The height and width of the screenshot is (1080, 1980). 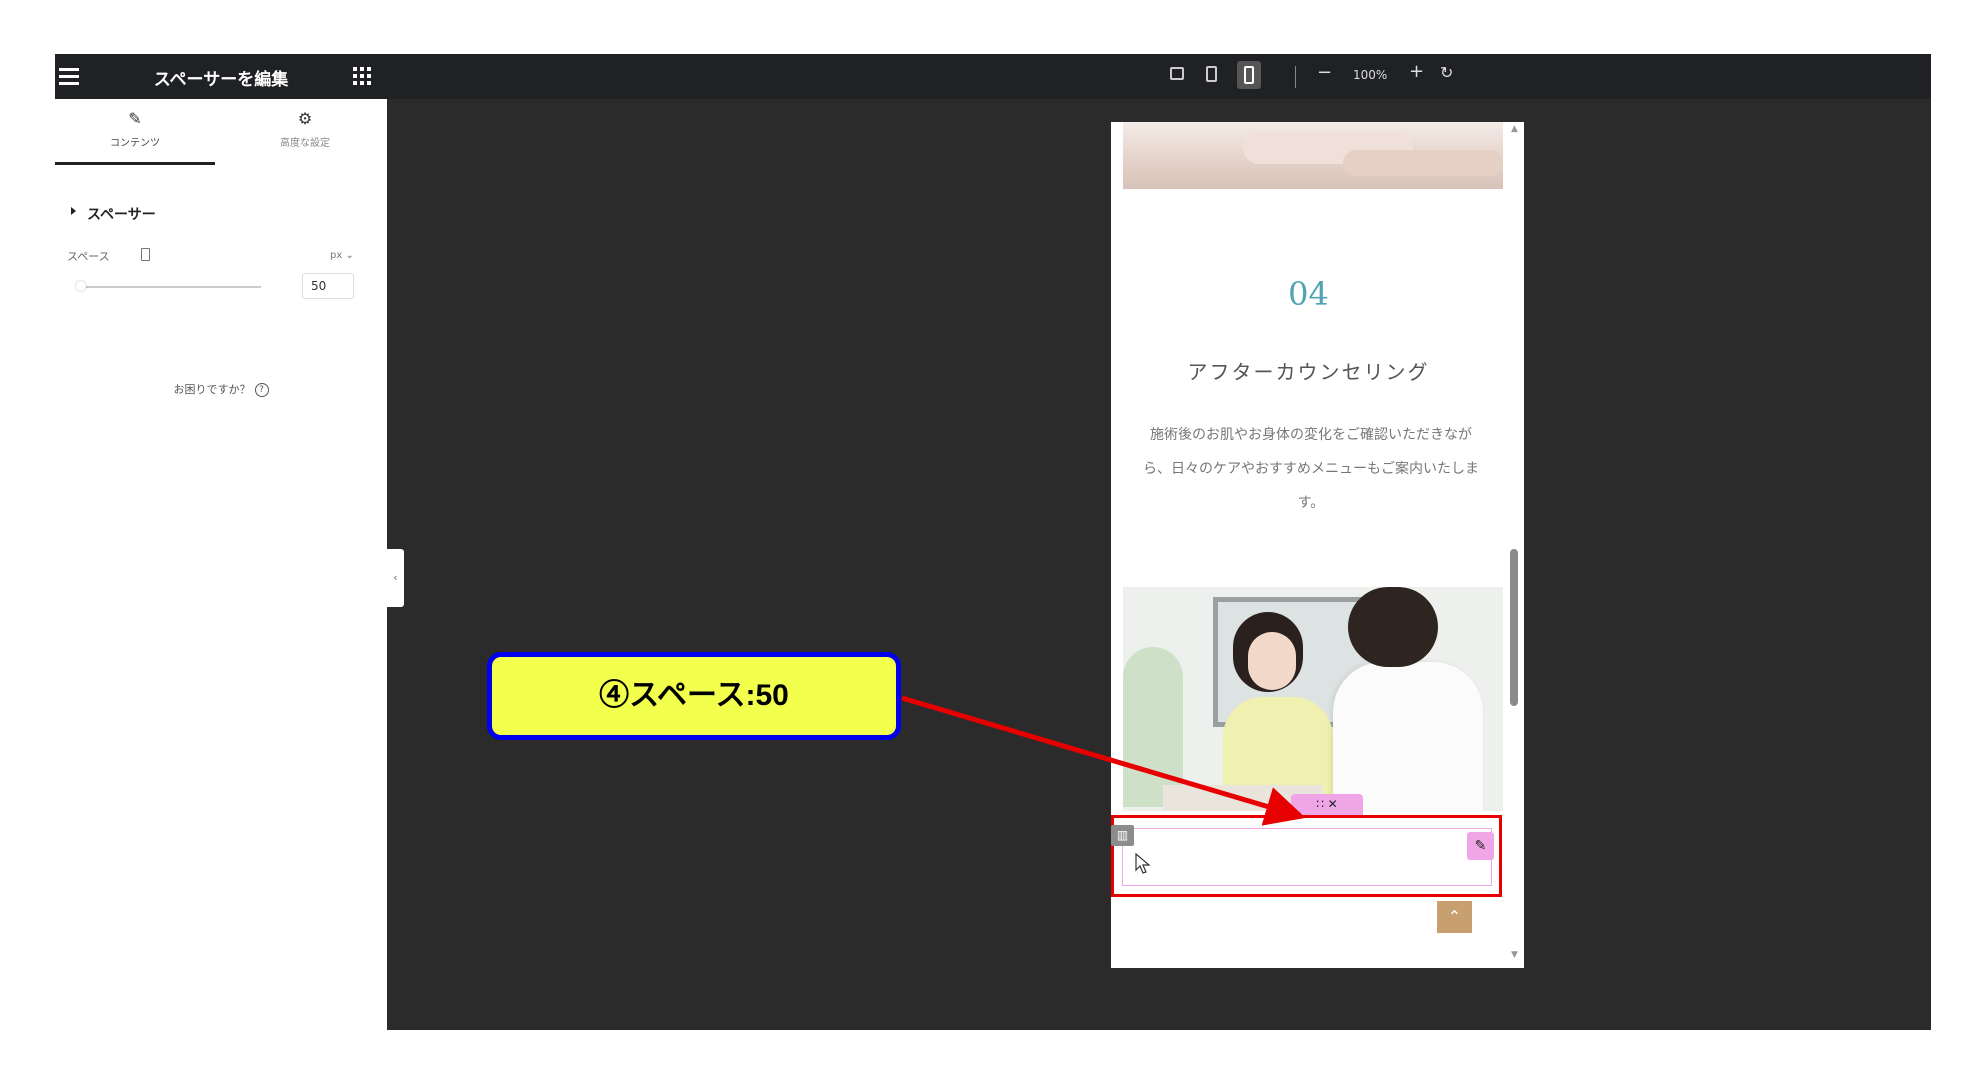 What do you see at coordinates (221, 80) in the screenshot?
I see `panel-title: スペーサーを編集` at bounding box center [221, 80].